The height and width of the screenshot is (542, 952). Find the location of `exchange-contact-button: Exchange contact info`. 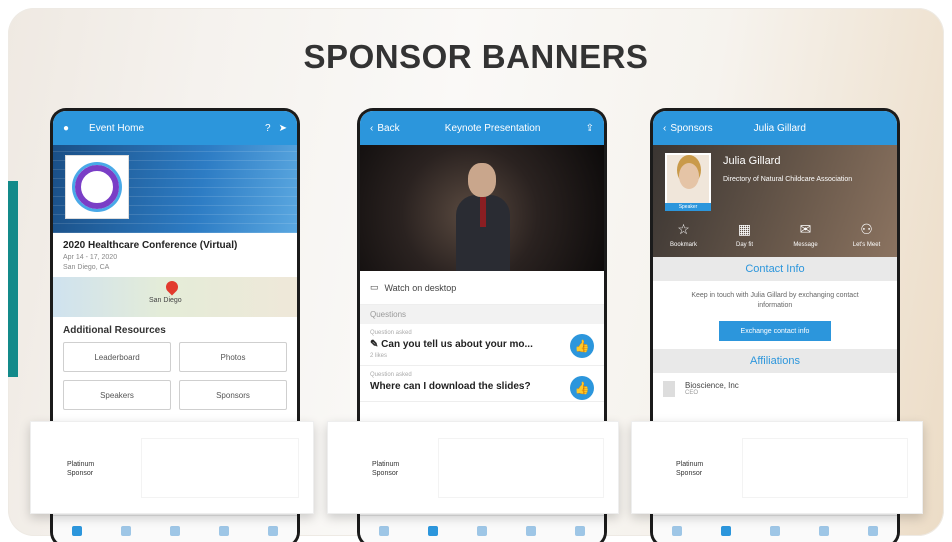

exchange-contact-button: Exchange contact info is located at coordinates (775, 331).